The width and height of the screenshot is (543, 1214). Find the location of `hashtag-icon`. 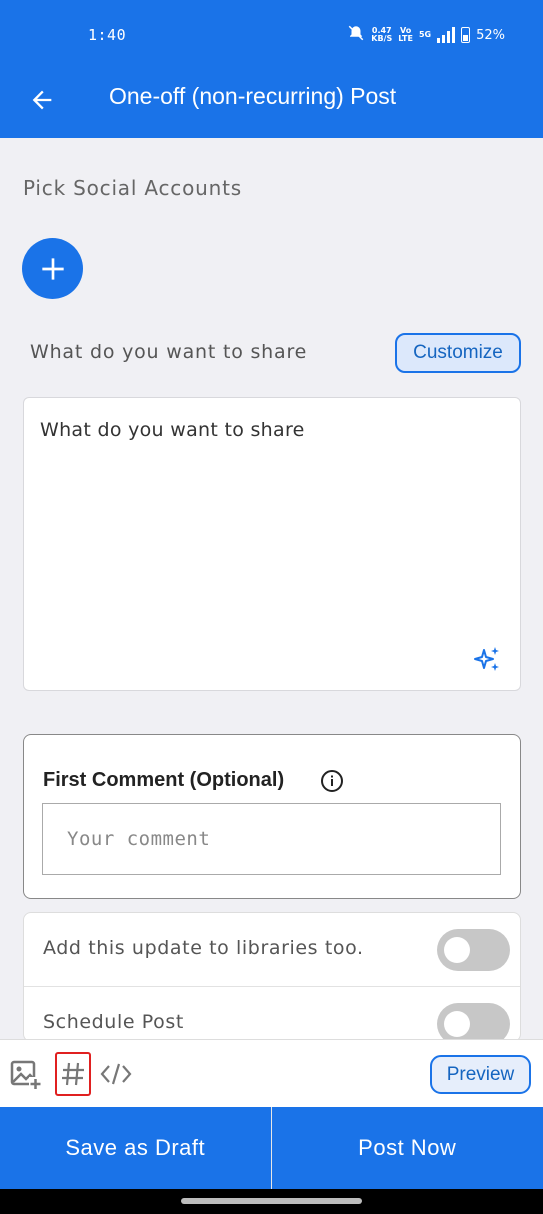

hashtag-icon is located at coordinates (73, 1074).